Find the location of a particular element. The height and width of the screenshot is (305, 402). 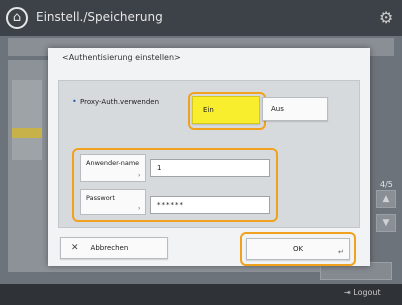

gear-icon: ⚙ is located at coordinates (386, 17).